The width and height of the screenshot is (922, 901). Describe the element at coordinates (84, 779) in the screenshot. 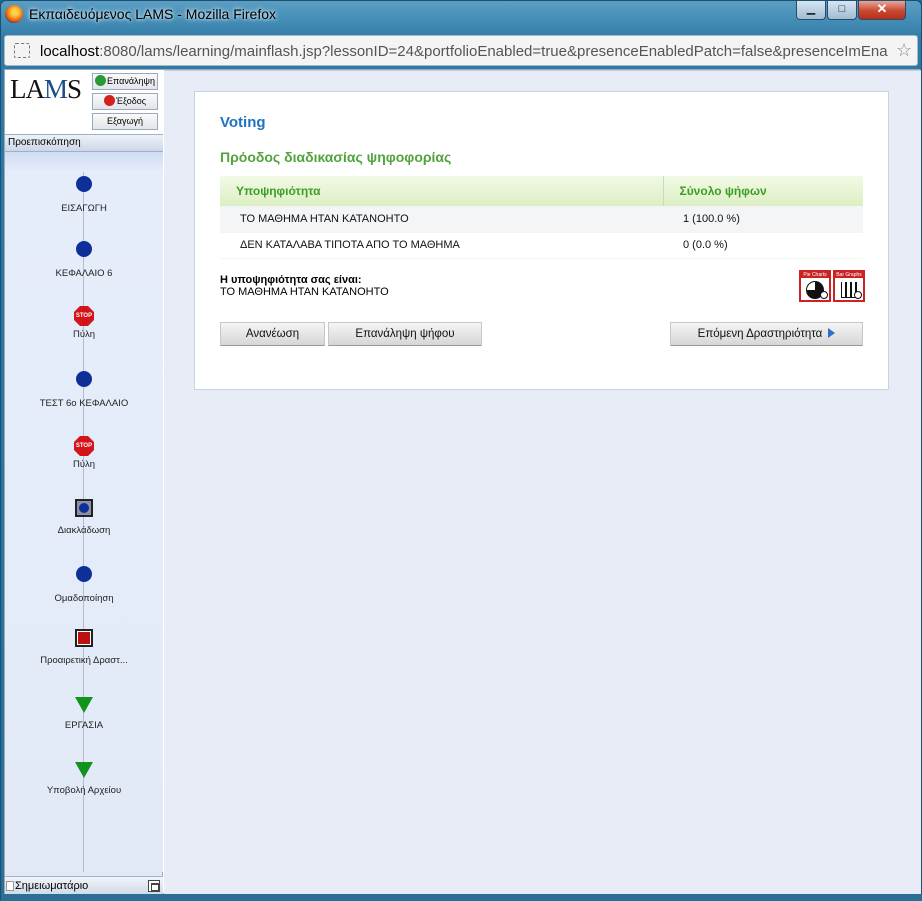

I see `activity-item: Υποβολή Αρχείου` at that location.